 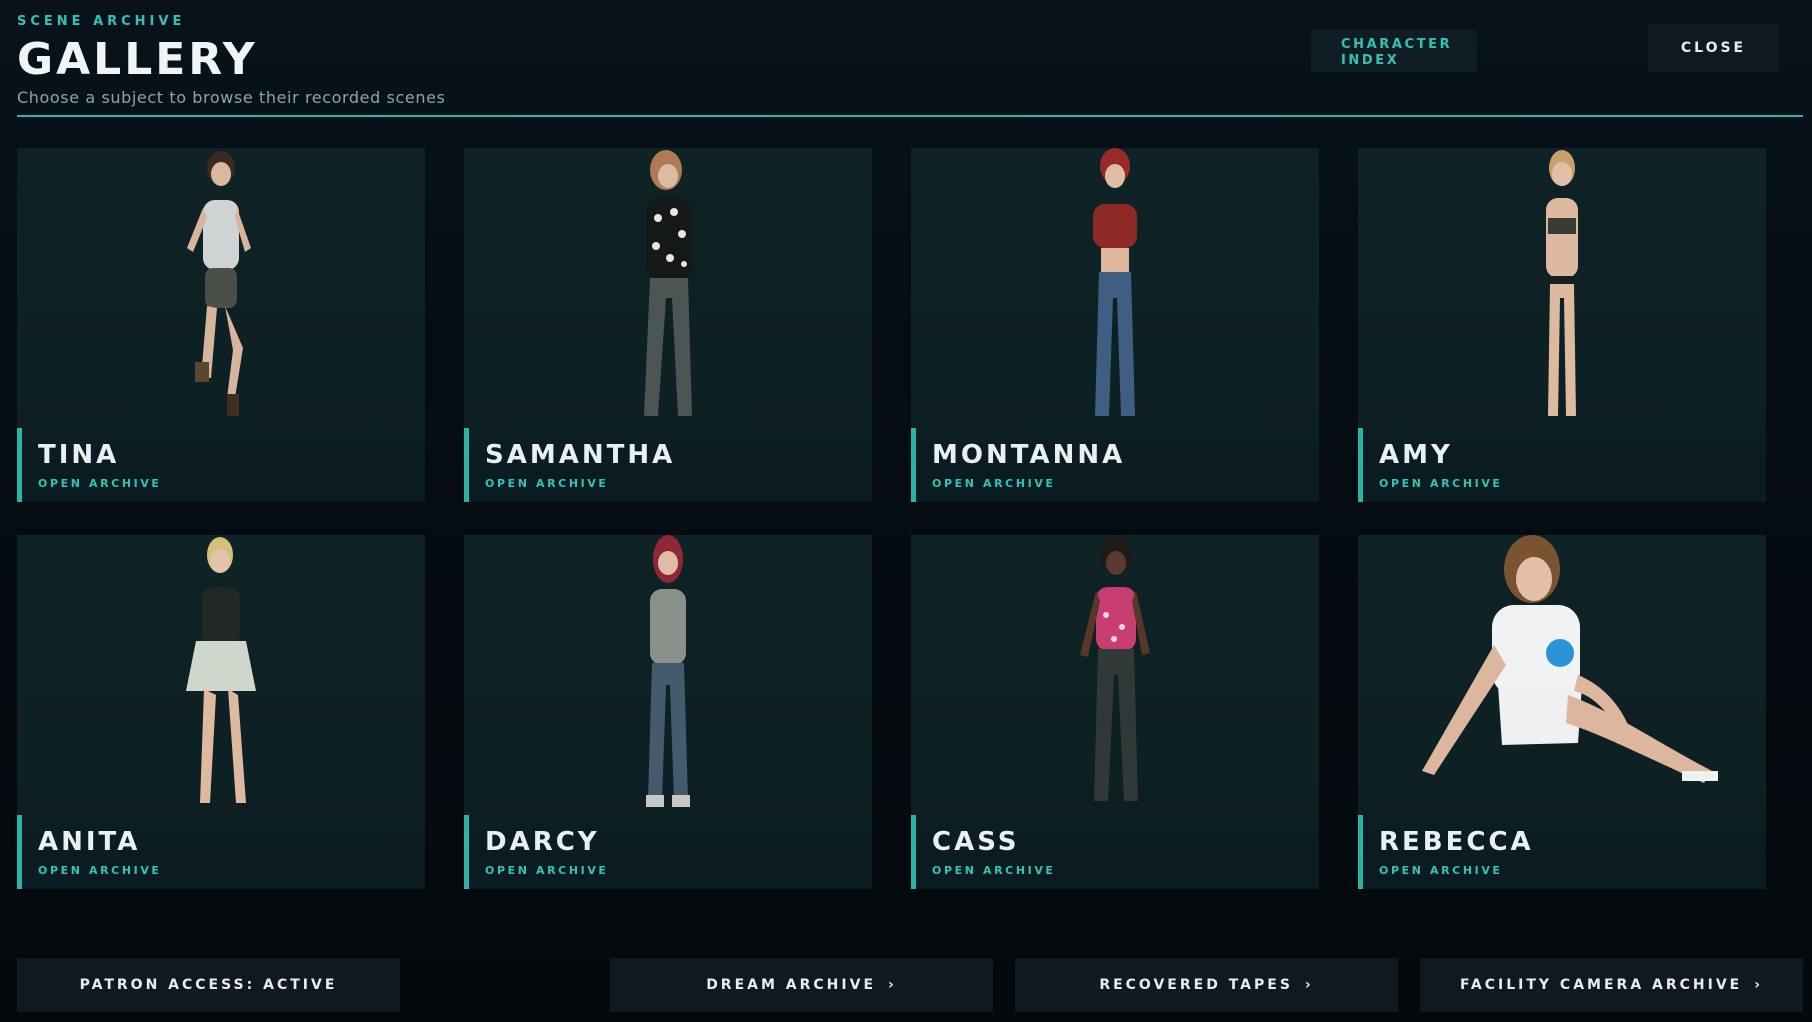 I want to click on recovered-tapes-button: RECOVERED TAPES ›, so click(x=1206, y=985).